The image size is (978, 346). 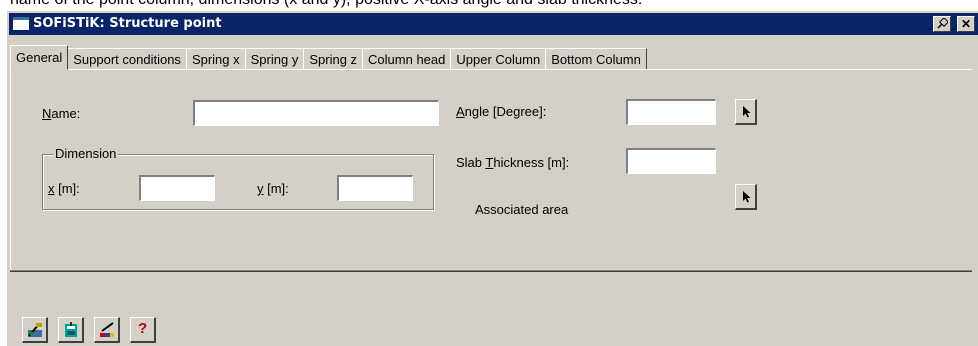 I want to click on y-input, so click(x=375, y=188).